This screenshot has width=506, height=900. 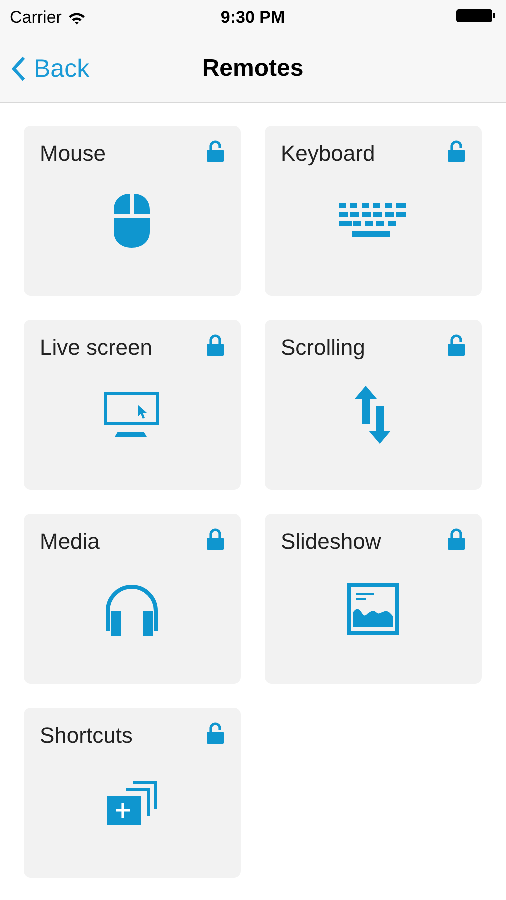 I want to click on remote-tile: Keyboard, so click(x=373, y=211).